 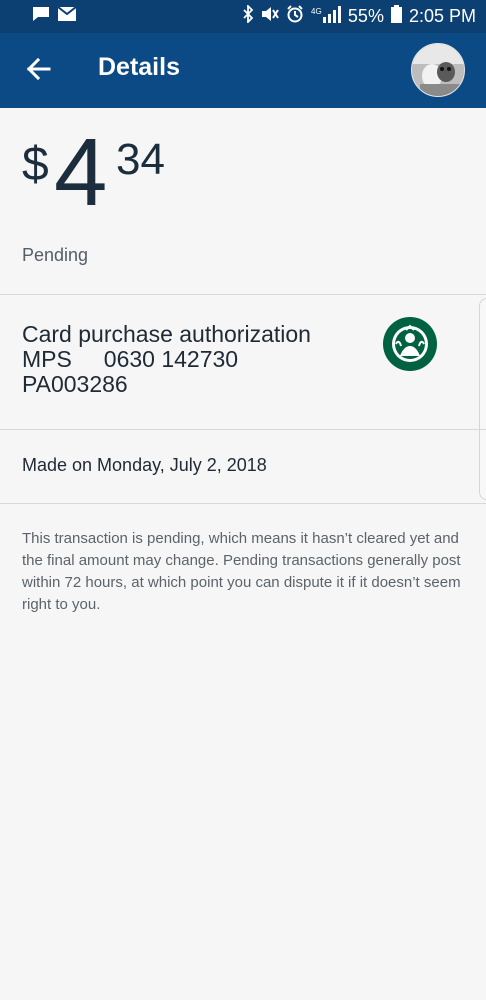 What do you see at coordinates (140, 159) in the screenshot?
I see `amount-cents: 34` at bounding box center [140, 159].